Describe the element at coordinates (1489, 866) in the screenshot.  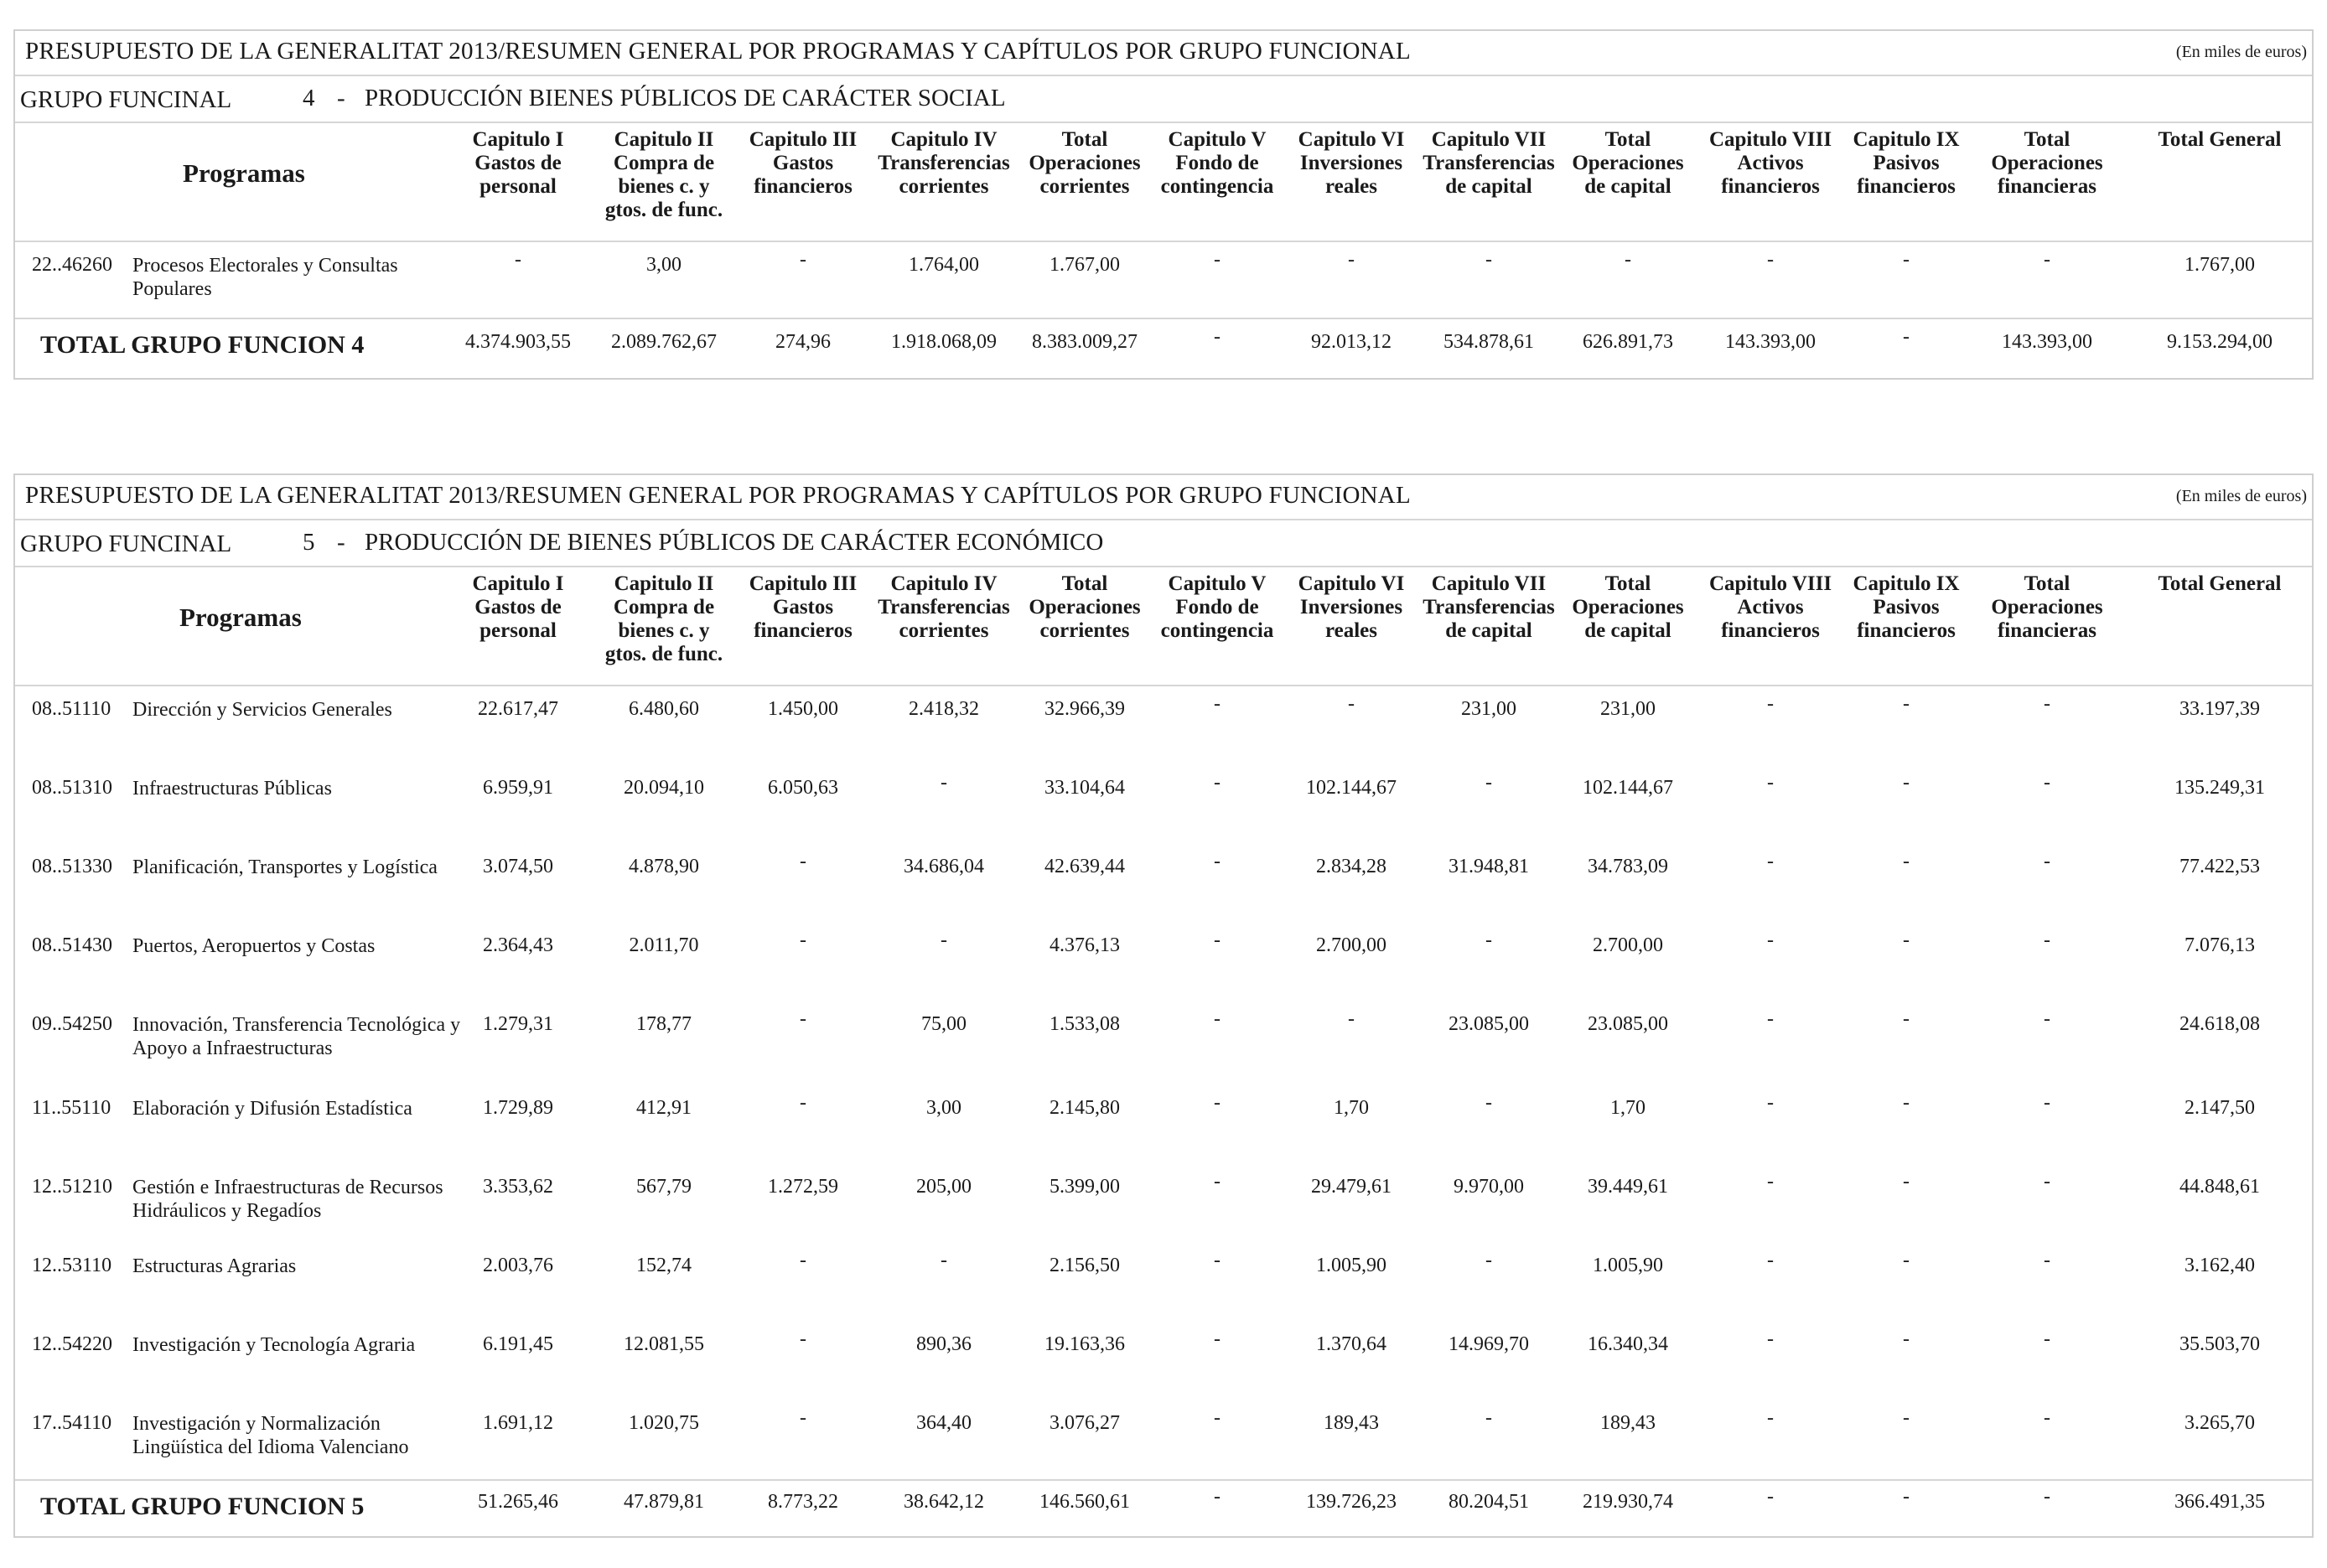
I see `cell-cap7: 31.948,81` at that location.